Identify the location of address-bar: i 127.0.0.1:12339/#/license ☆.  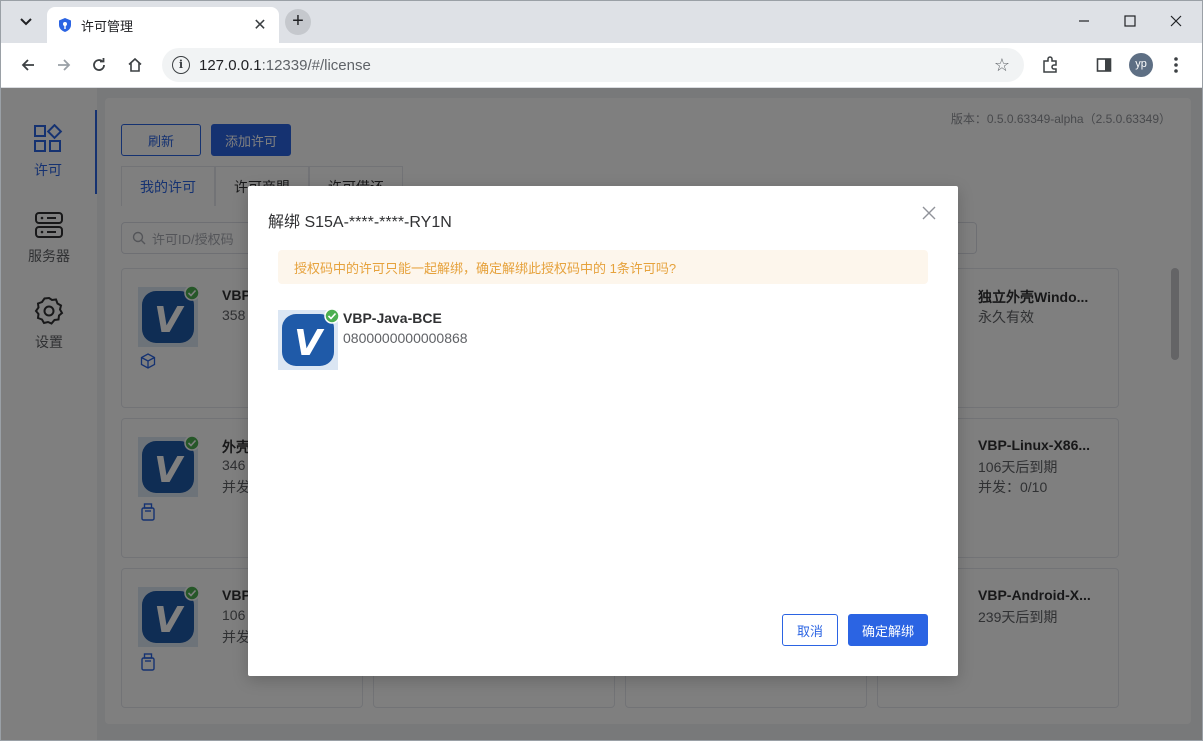
(593, 65).